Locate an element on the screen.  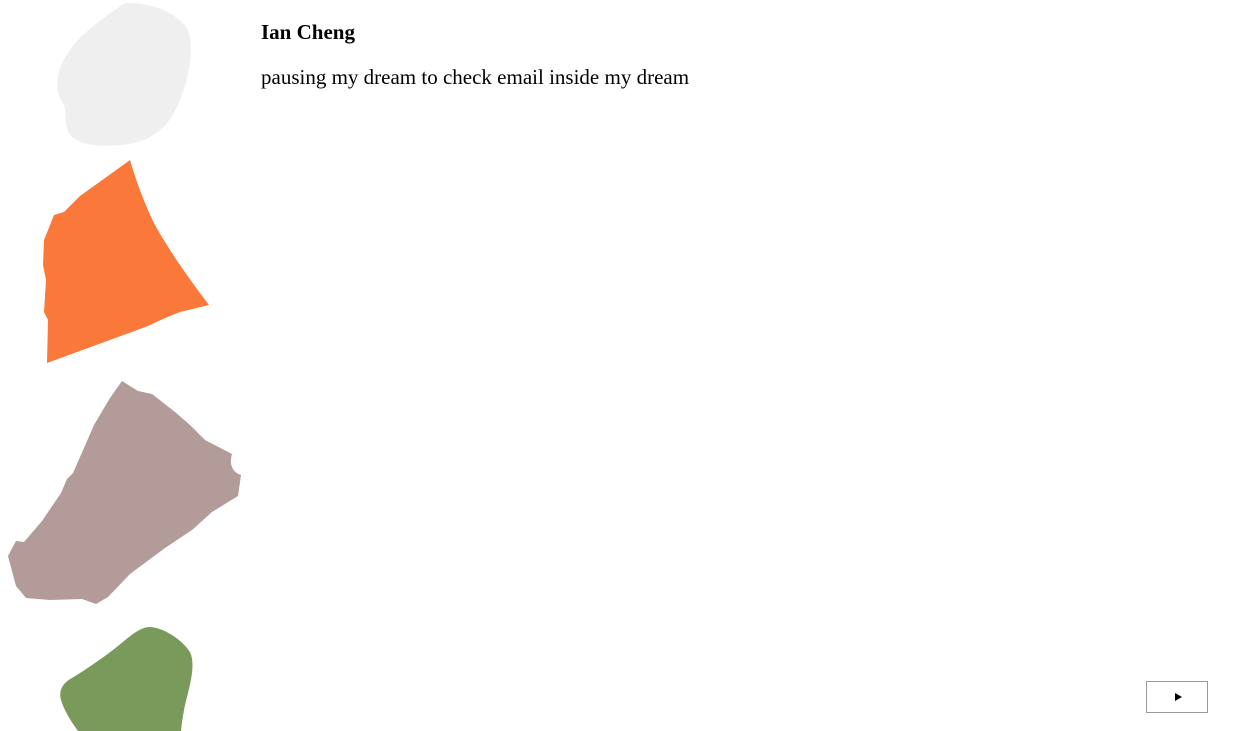
play-icon is located at coordinates (1178, 697).